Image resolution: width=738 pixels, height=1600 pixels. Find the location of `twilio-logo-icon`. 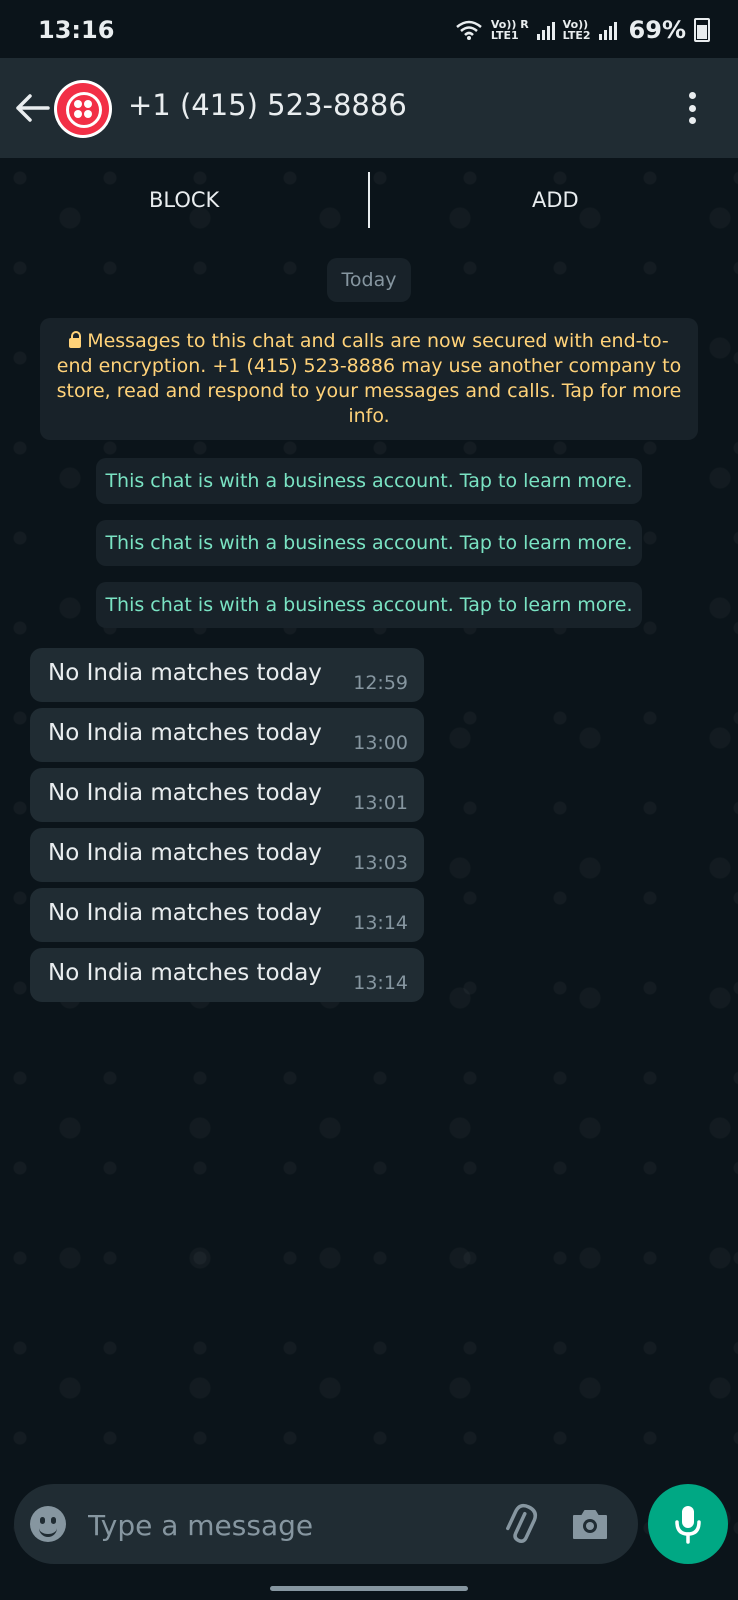

twilio-logo-icon is located at coordinates (83, 109).